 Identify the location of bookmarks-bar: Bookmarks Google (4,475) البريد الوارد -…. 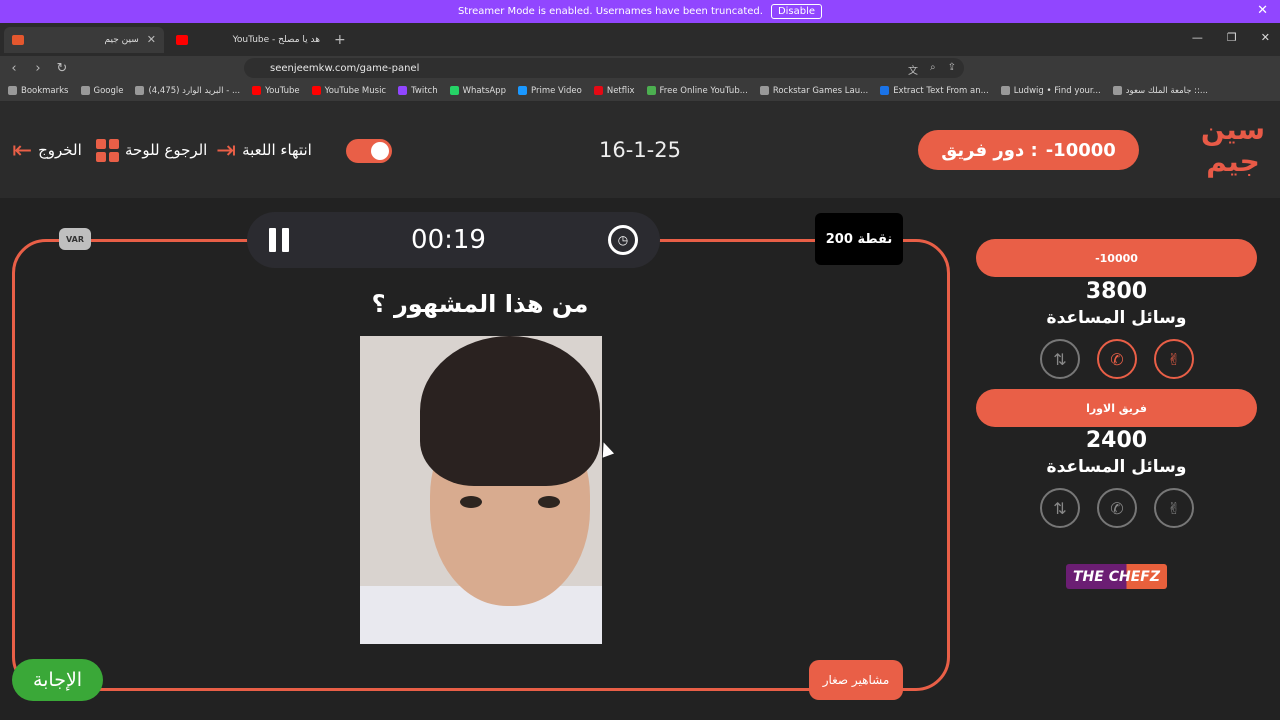
(640, 91).